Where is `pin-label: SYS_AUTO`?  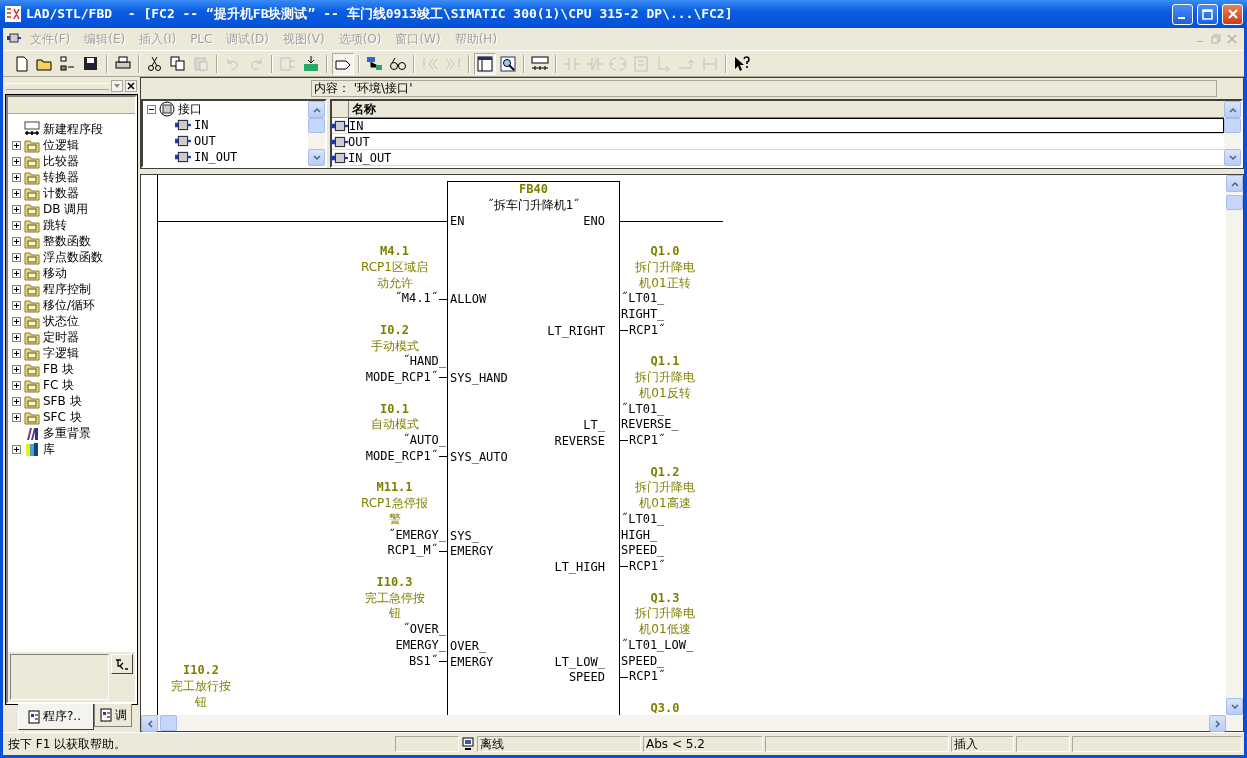 pin-label: SYS_AUTO is located at coordinates (479, 457).